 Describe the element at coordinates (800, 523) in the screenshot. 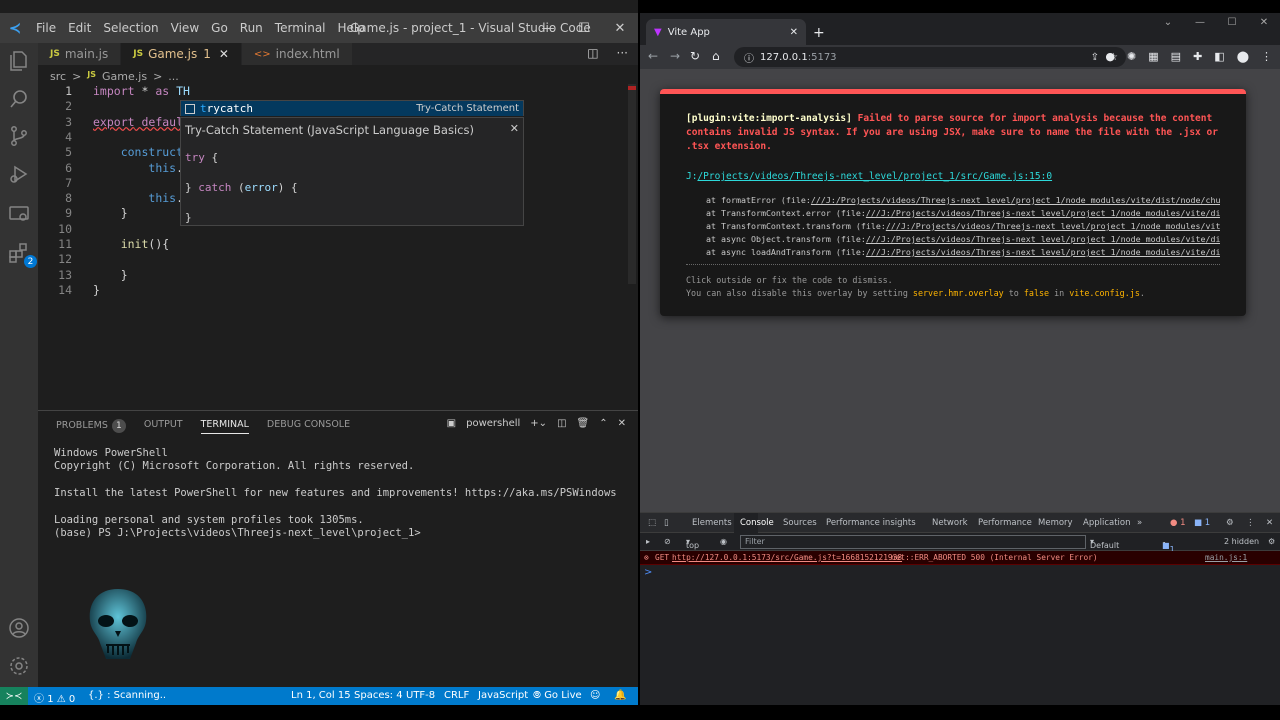

I see `tab-sources: Sources` at that location.